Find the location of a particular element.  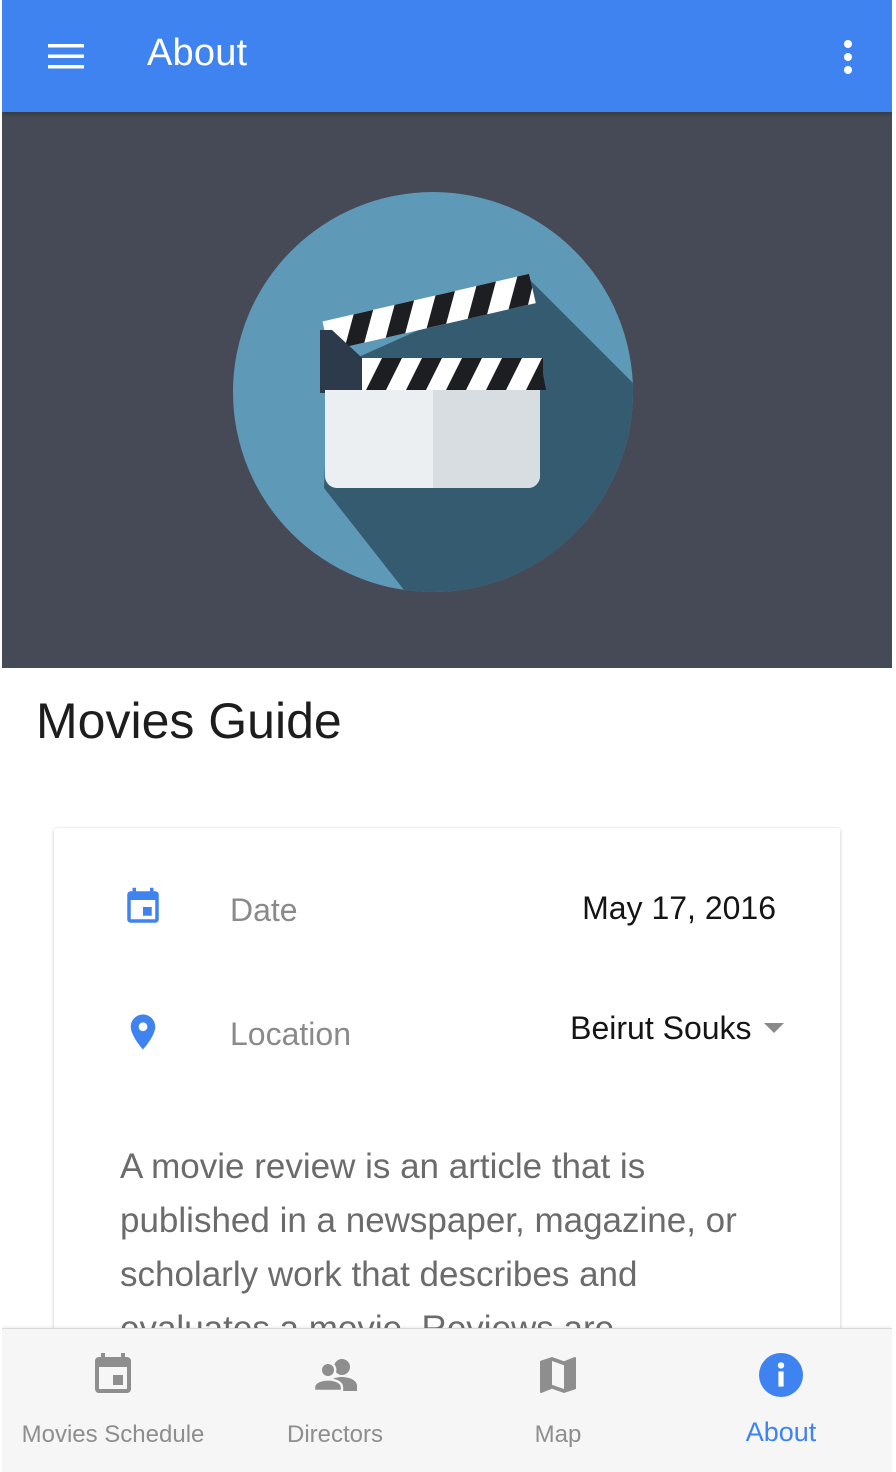

location-pin-icon is located at coordinates (143, 1032).